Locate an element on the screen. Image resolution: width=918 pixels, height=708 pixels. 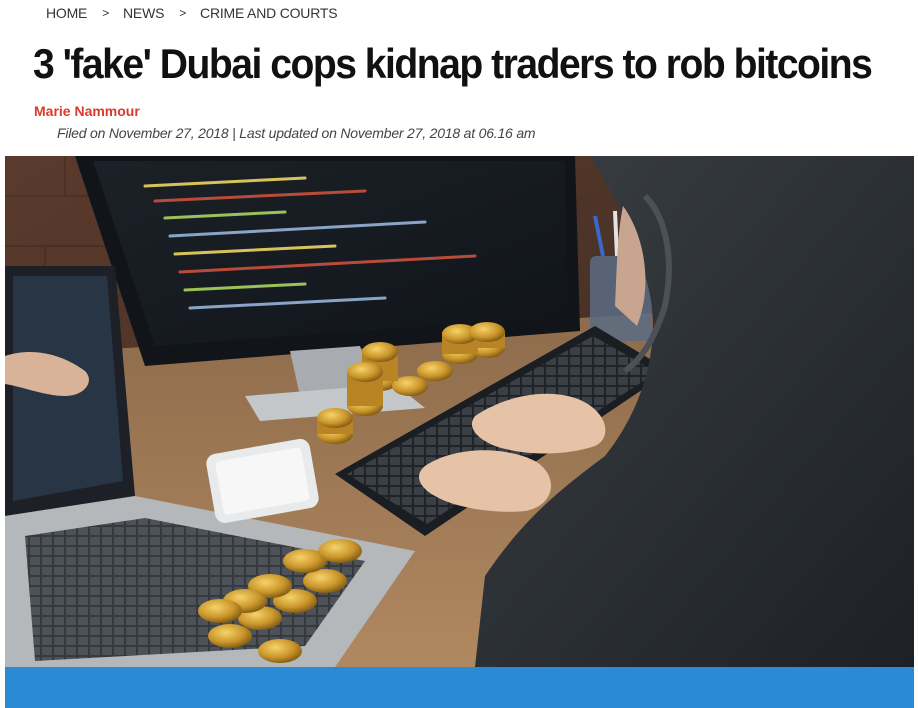
breadcrumb: HOME > NEWS > CRIME AND COURTS is located at coordinates (192, 13).